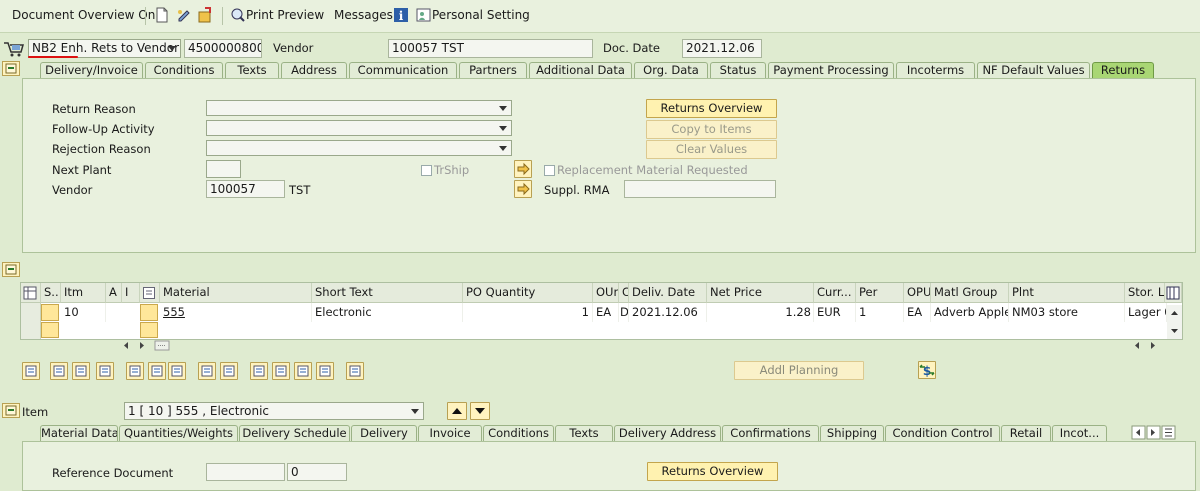  I want to click on sort-ascending-icon, so click(259, 371).